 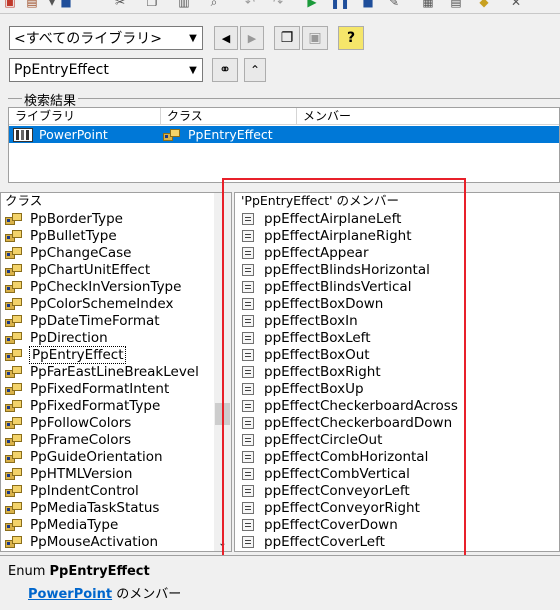 I want to click on classes-scrollbar: ⌄, so click(x=222, y=372).